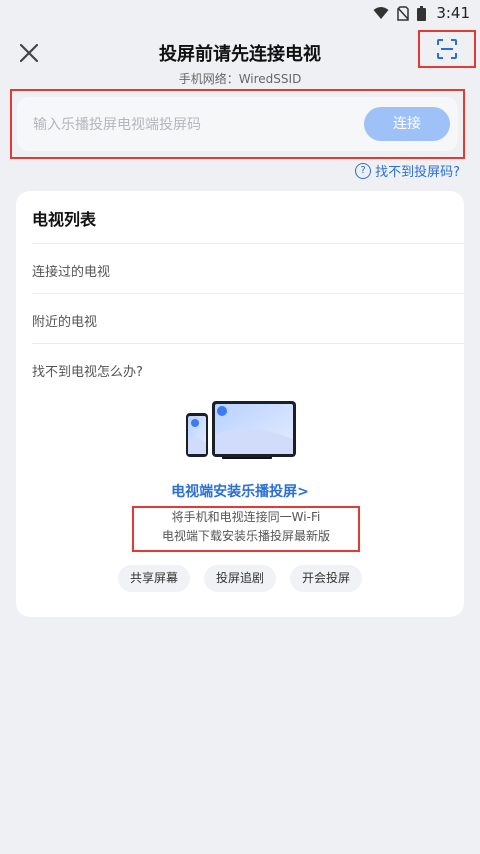  I want to click on phone-tv-illustration, so click(241, 430).